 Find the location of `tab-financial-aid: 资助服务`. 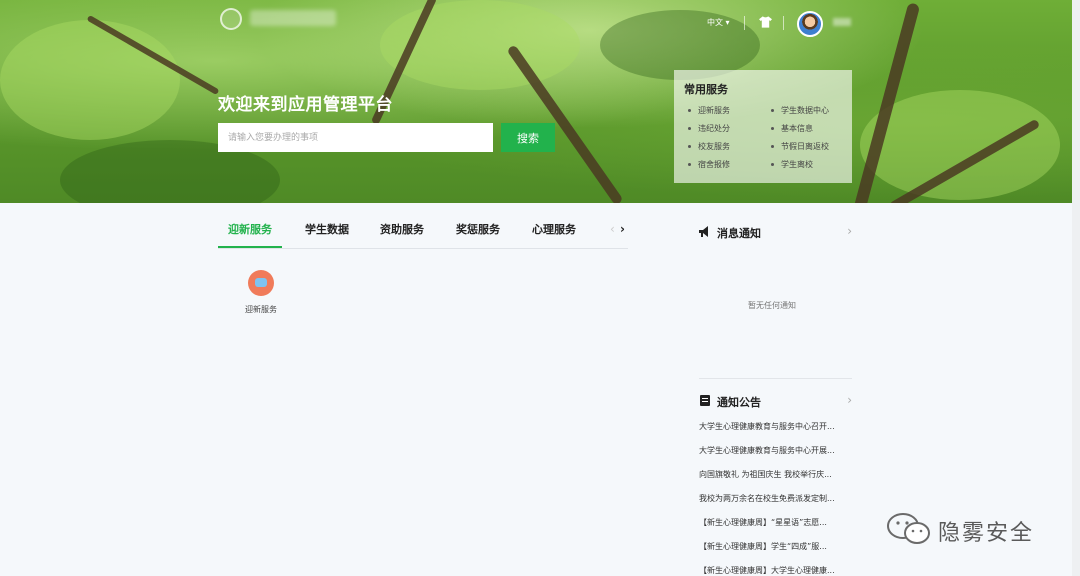

tab-financial-aid: 资助服务 is located at coordinates (402, 229).